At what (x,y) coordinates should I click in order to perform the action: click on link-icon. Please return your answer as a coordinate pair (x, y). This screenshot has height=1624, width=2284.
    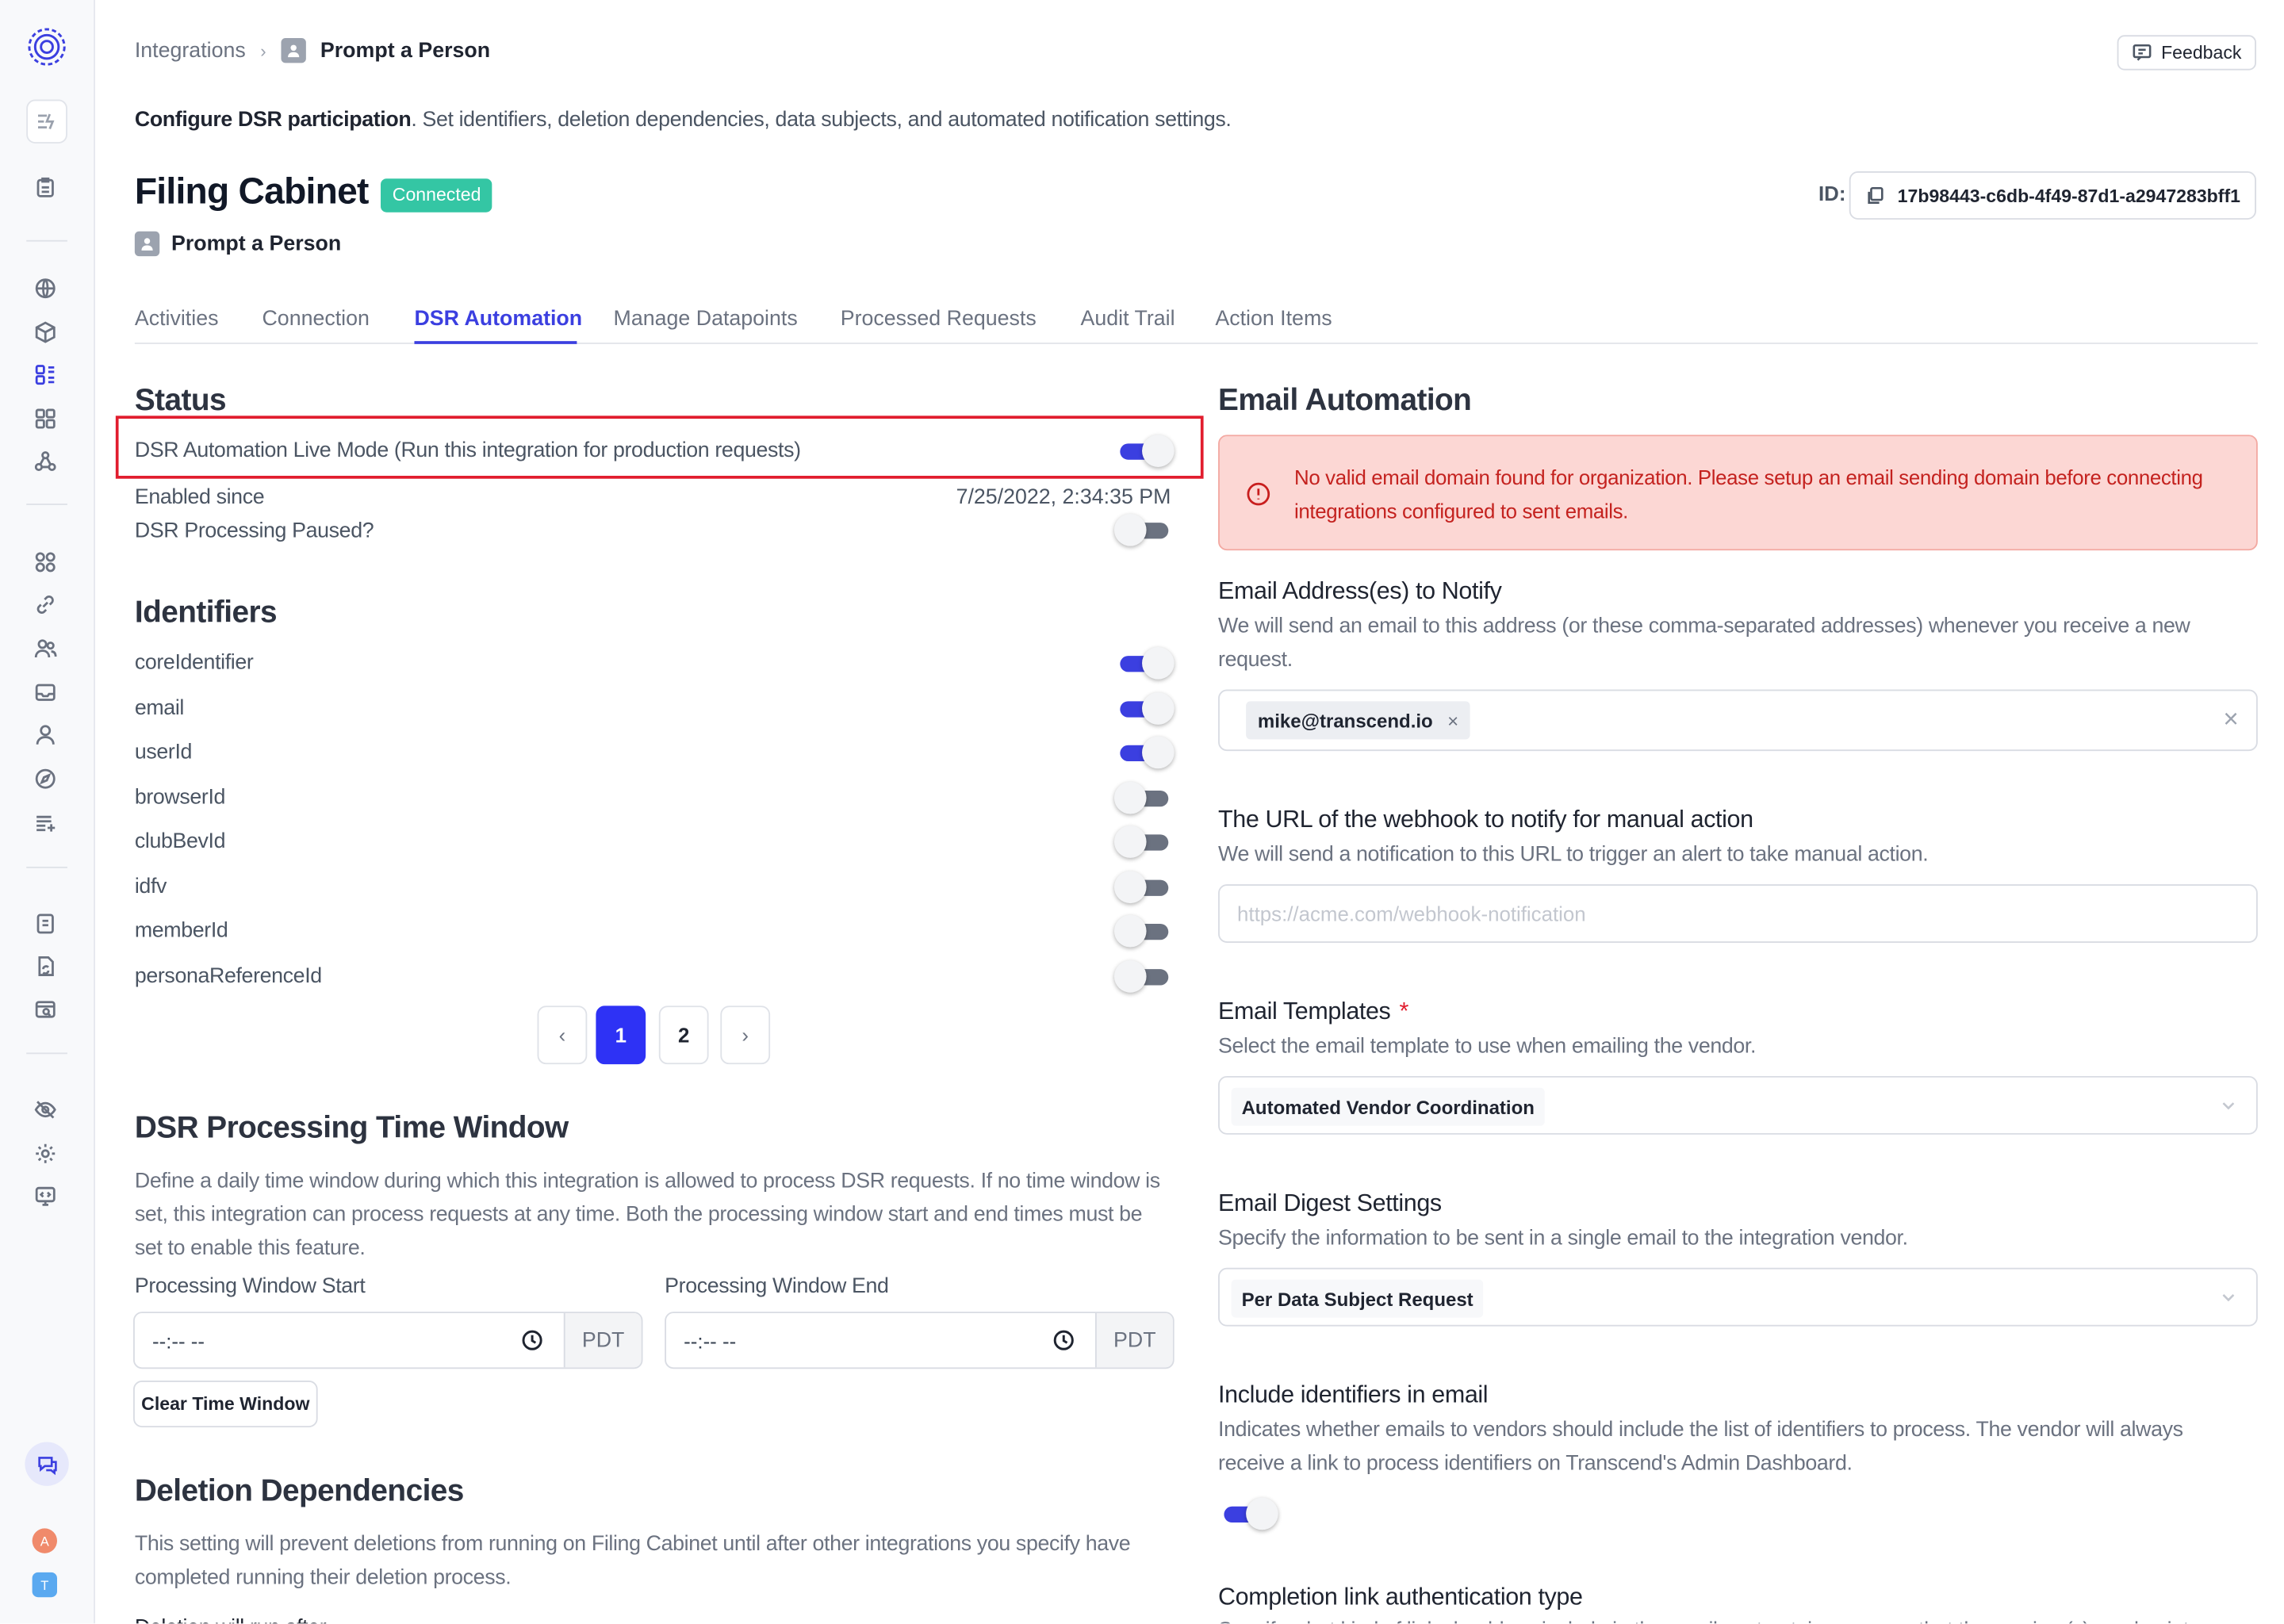
    Looking at the image, I should click on (46, 605).